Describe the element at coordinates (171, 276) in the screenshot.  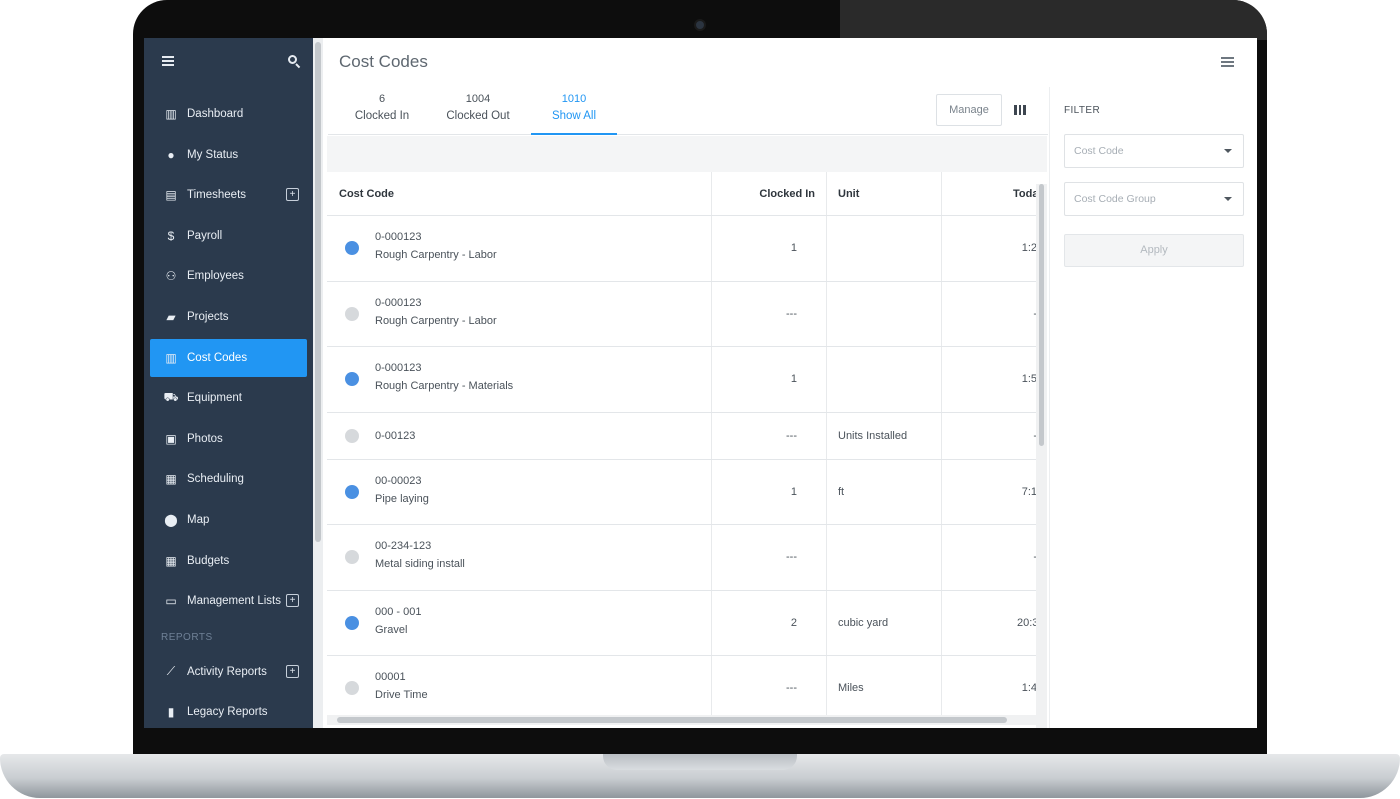
I see `people-icon: ⚇` at that location.